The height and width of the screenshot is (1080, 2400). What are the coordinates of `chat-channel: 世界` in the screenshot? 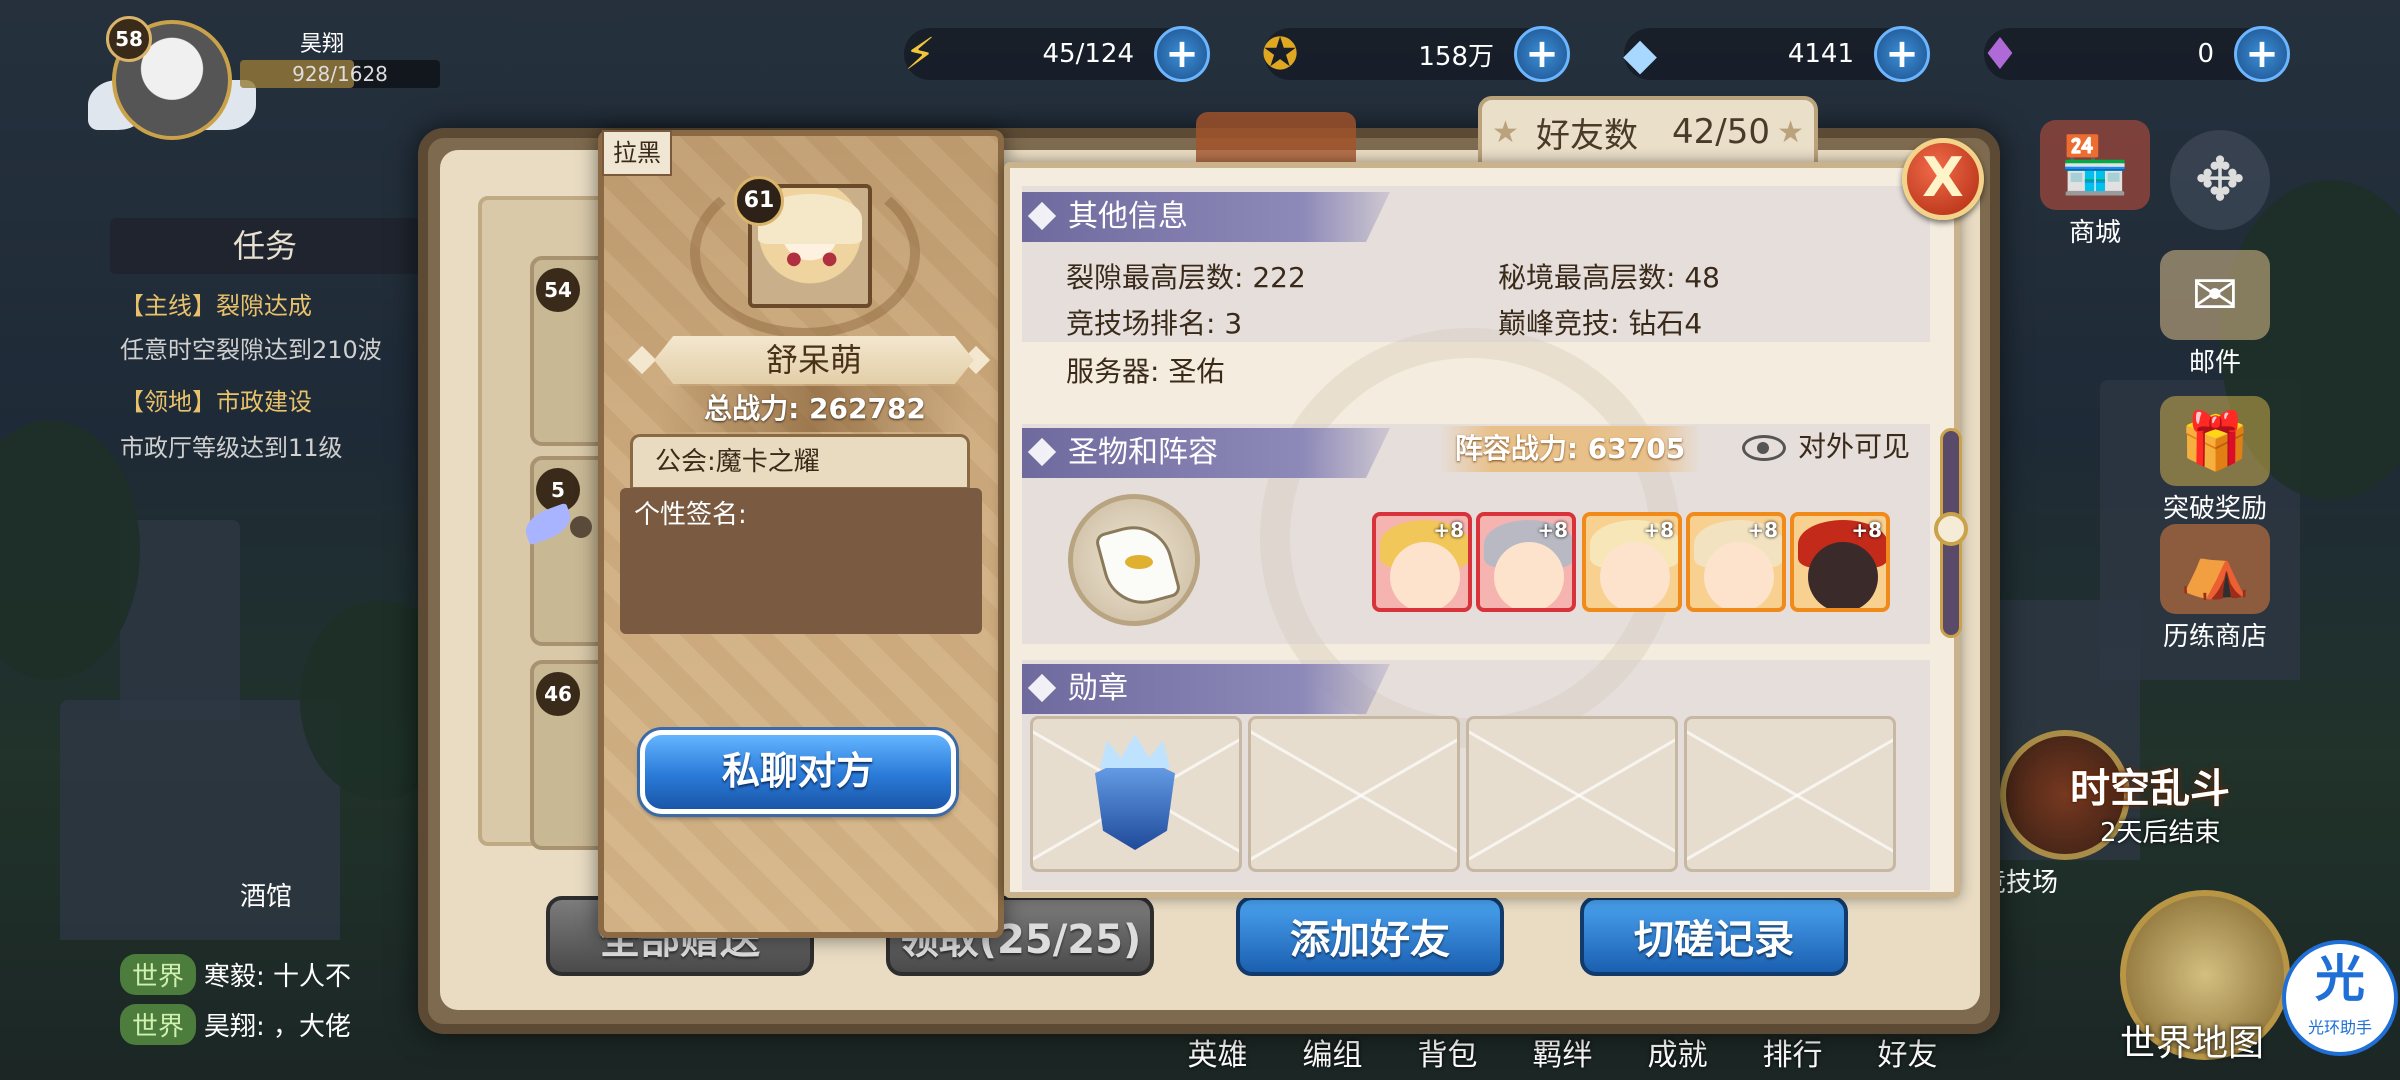 It's located at (158, 974).